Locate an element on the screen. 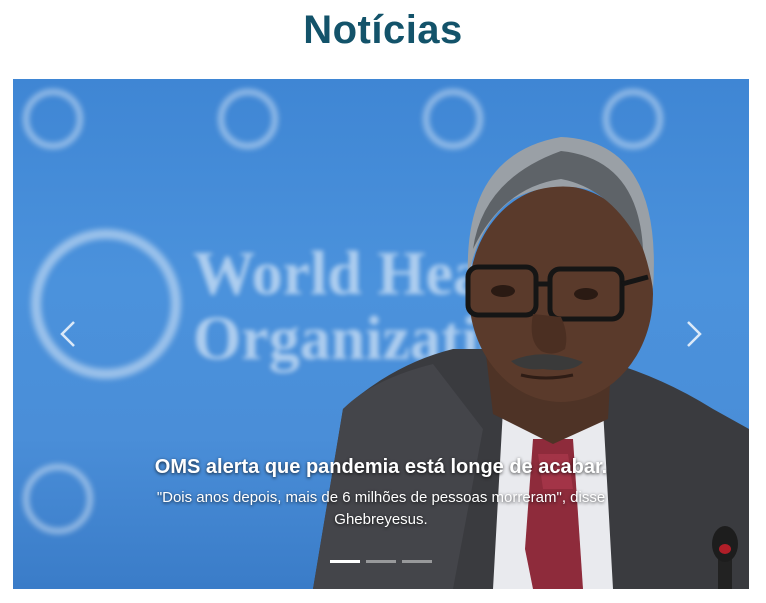  carousel-prev-button is located at coordinates (68, 334).